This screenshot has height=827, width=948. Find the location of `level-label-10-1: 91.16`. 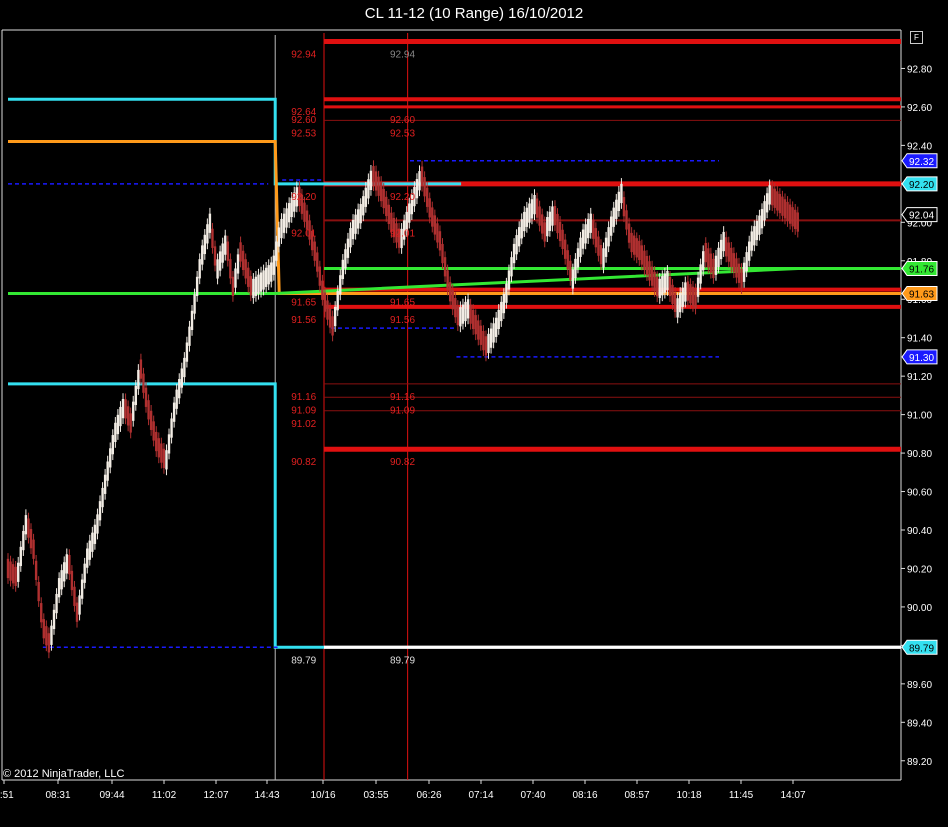

level-label-10-1: 91.16 is located at coordinates (402, 397).